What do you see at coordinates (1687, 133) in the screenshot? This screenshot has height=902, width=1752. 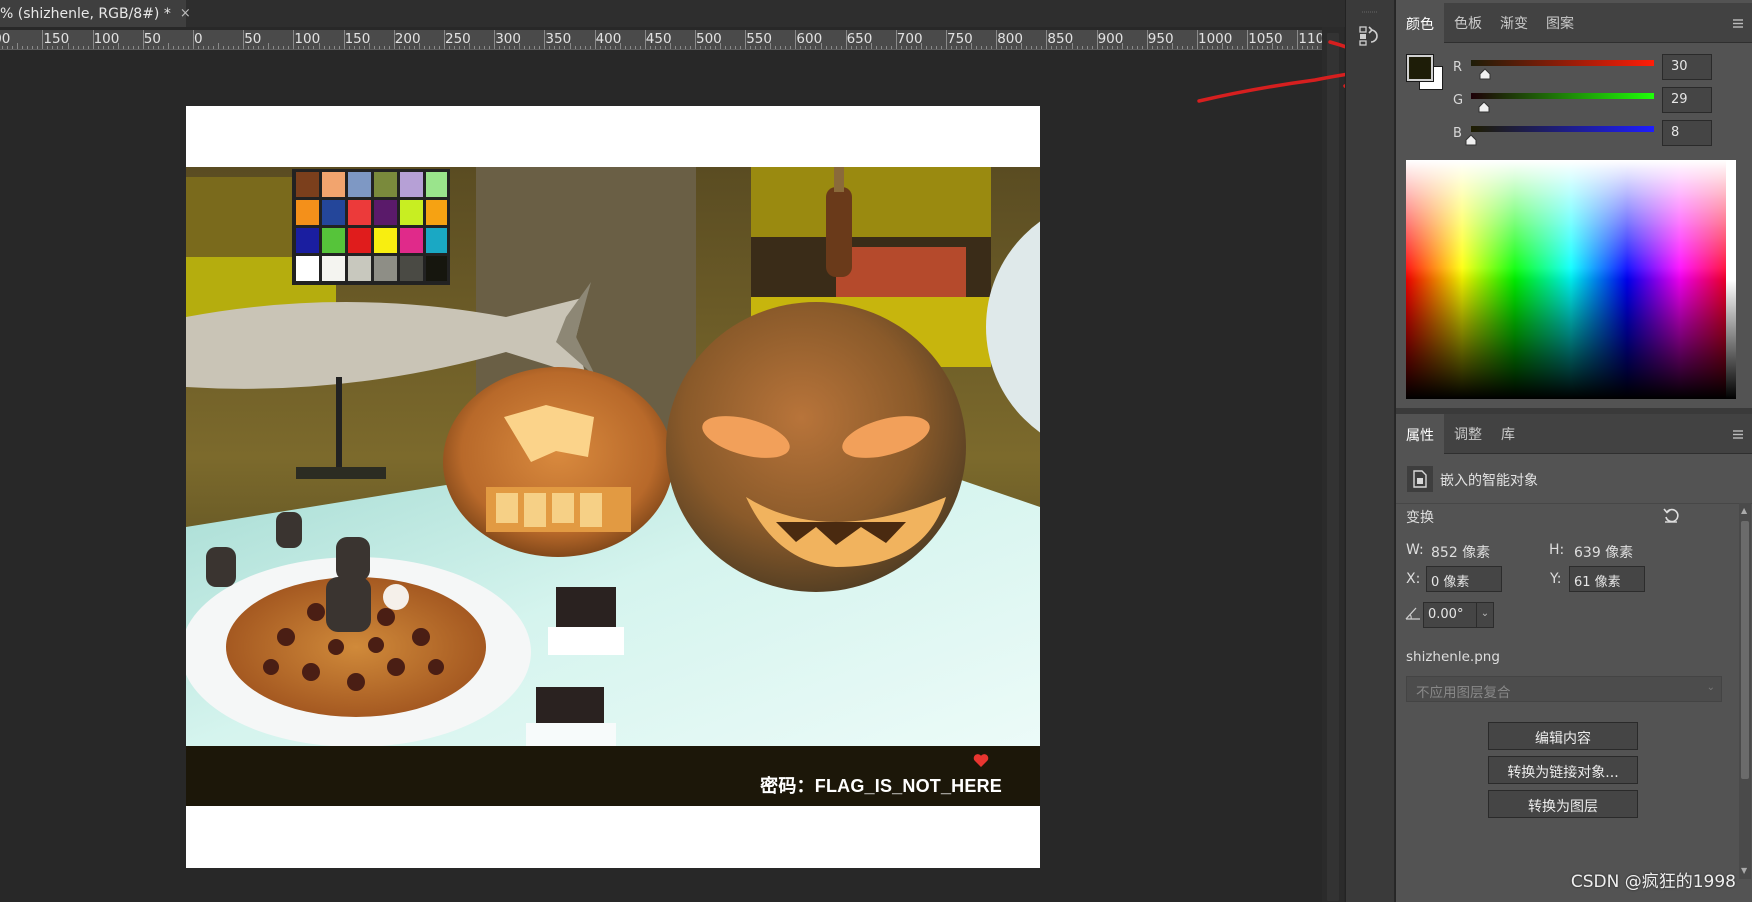 I see `blue-value-field: 8` at bounding box center [1687, 133].